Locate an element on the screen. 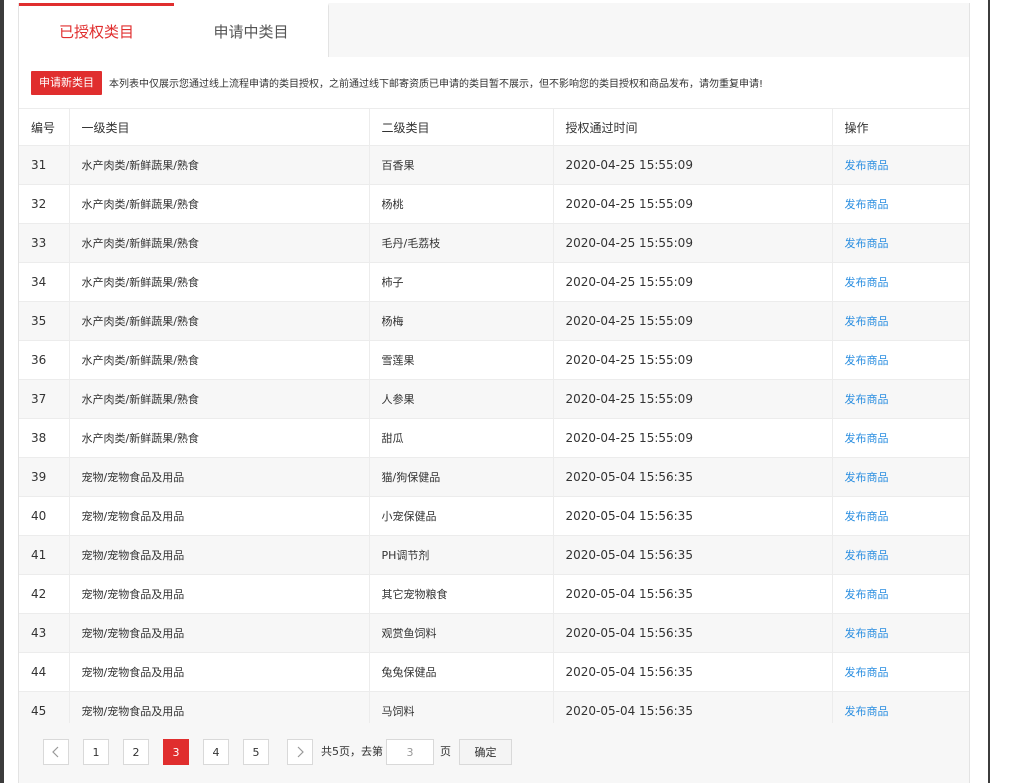  cell-level2-category: 甜瓜 is located at coordinates (461, 438).